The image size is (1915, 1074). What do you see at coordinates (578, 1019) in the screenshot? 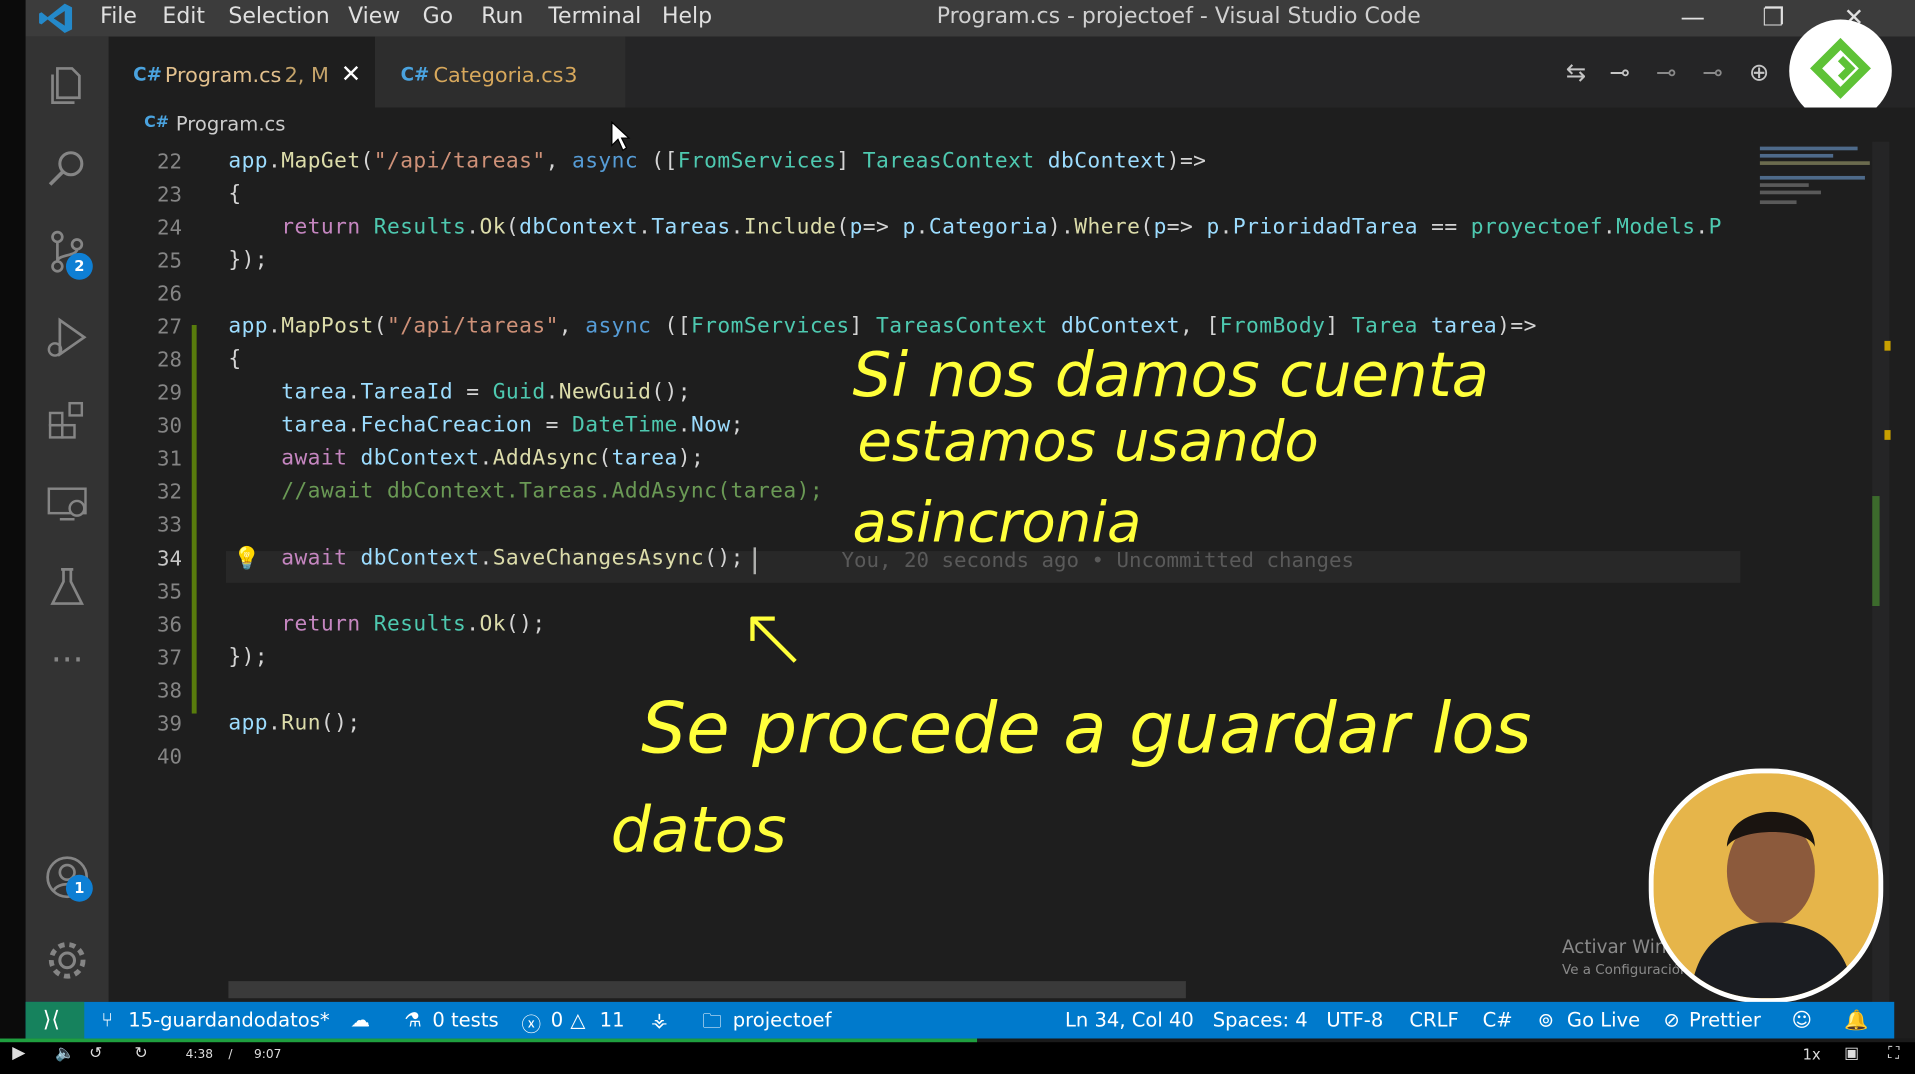
I see `warning-icon: △` at bounding box center [578, 1019].